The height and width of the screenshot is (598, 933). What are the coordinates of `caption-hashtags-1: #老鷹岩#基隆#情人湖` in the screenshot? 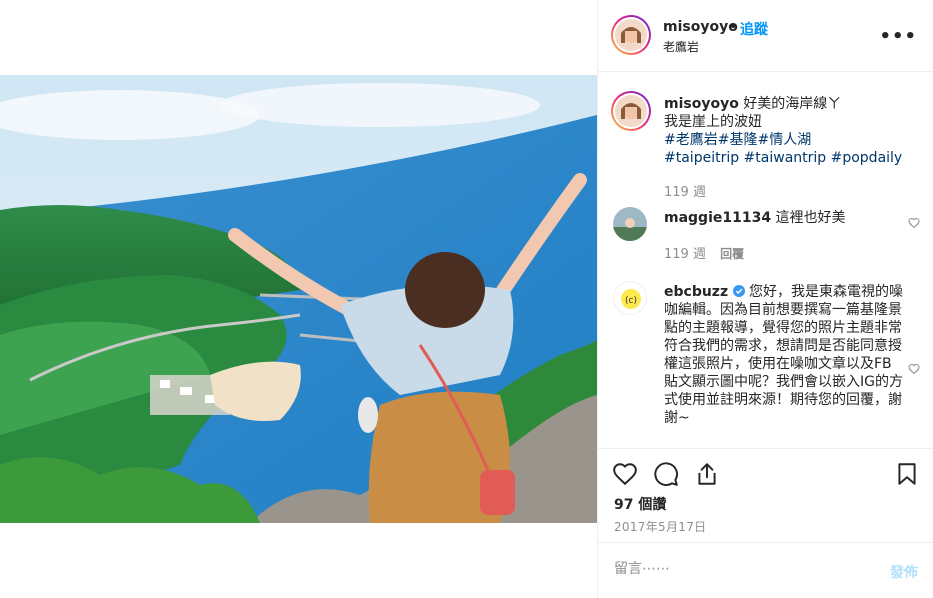 It's located at (784, 140).